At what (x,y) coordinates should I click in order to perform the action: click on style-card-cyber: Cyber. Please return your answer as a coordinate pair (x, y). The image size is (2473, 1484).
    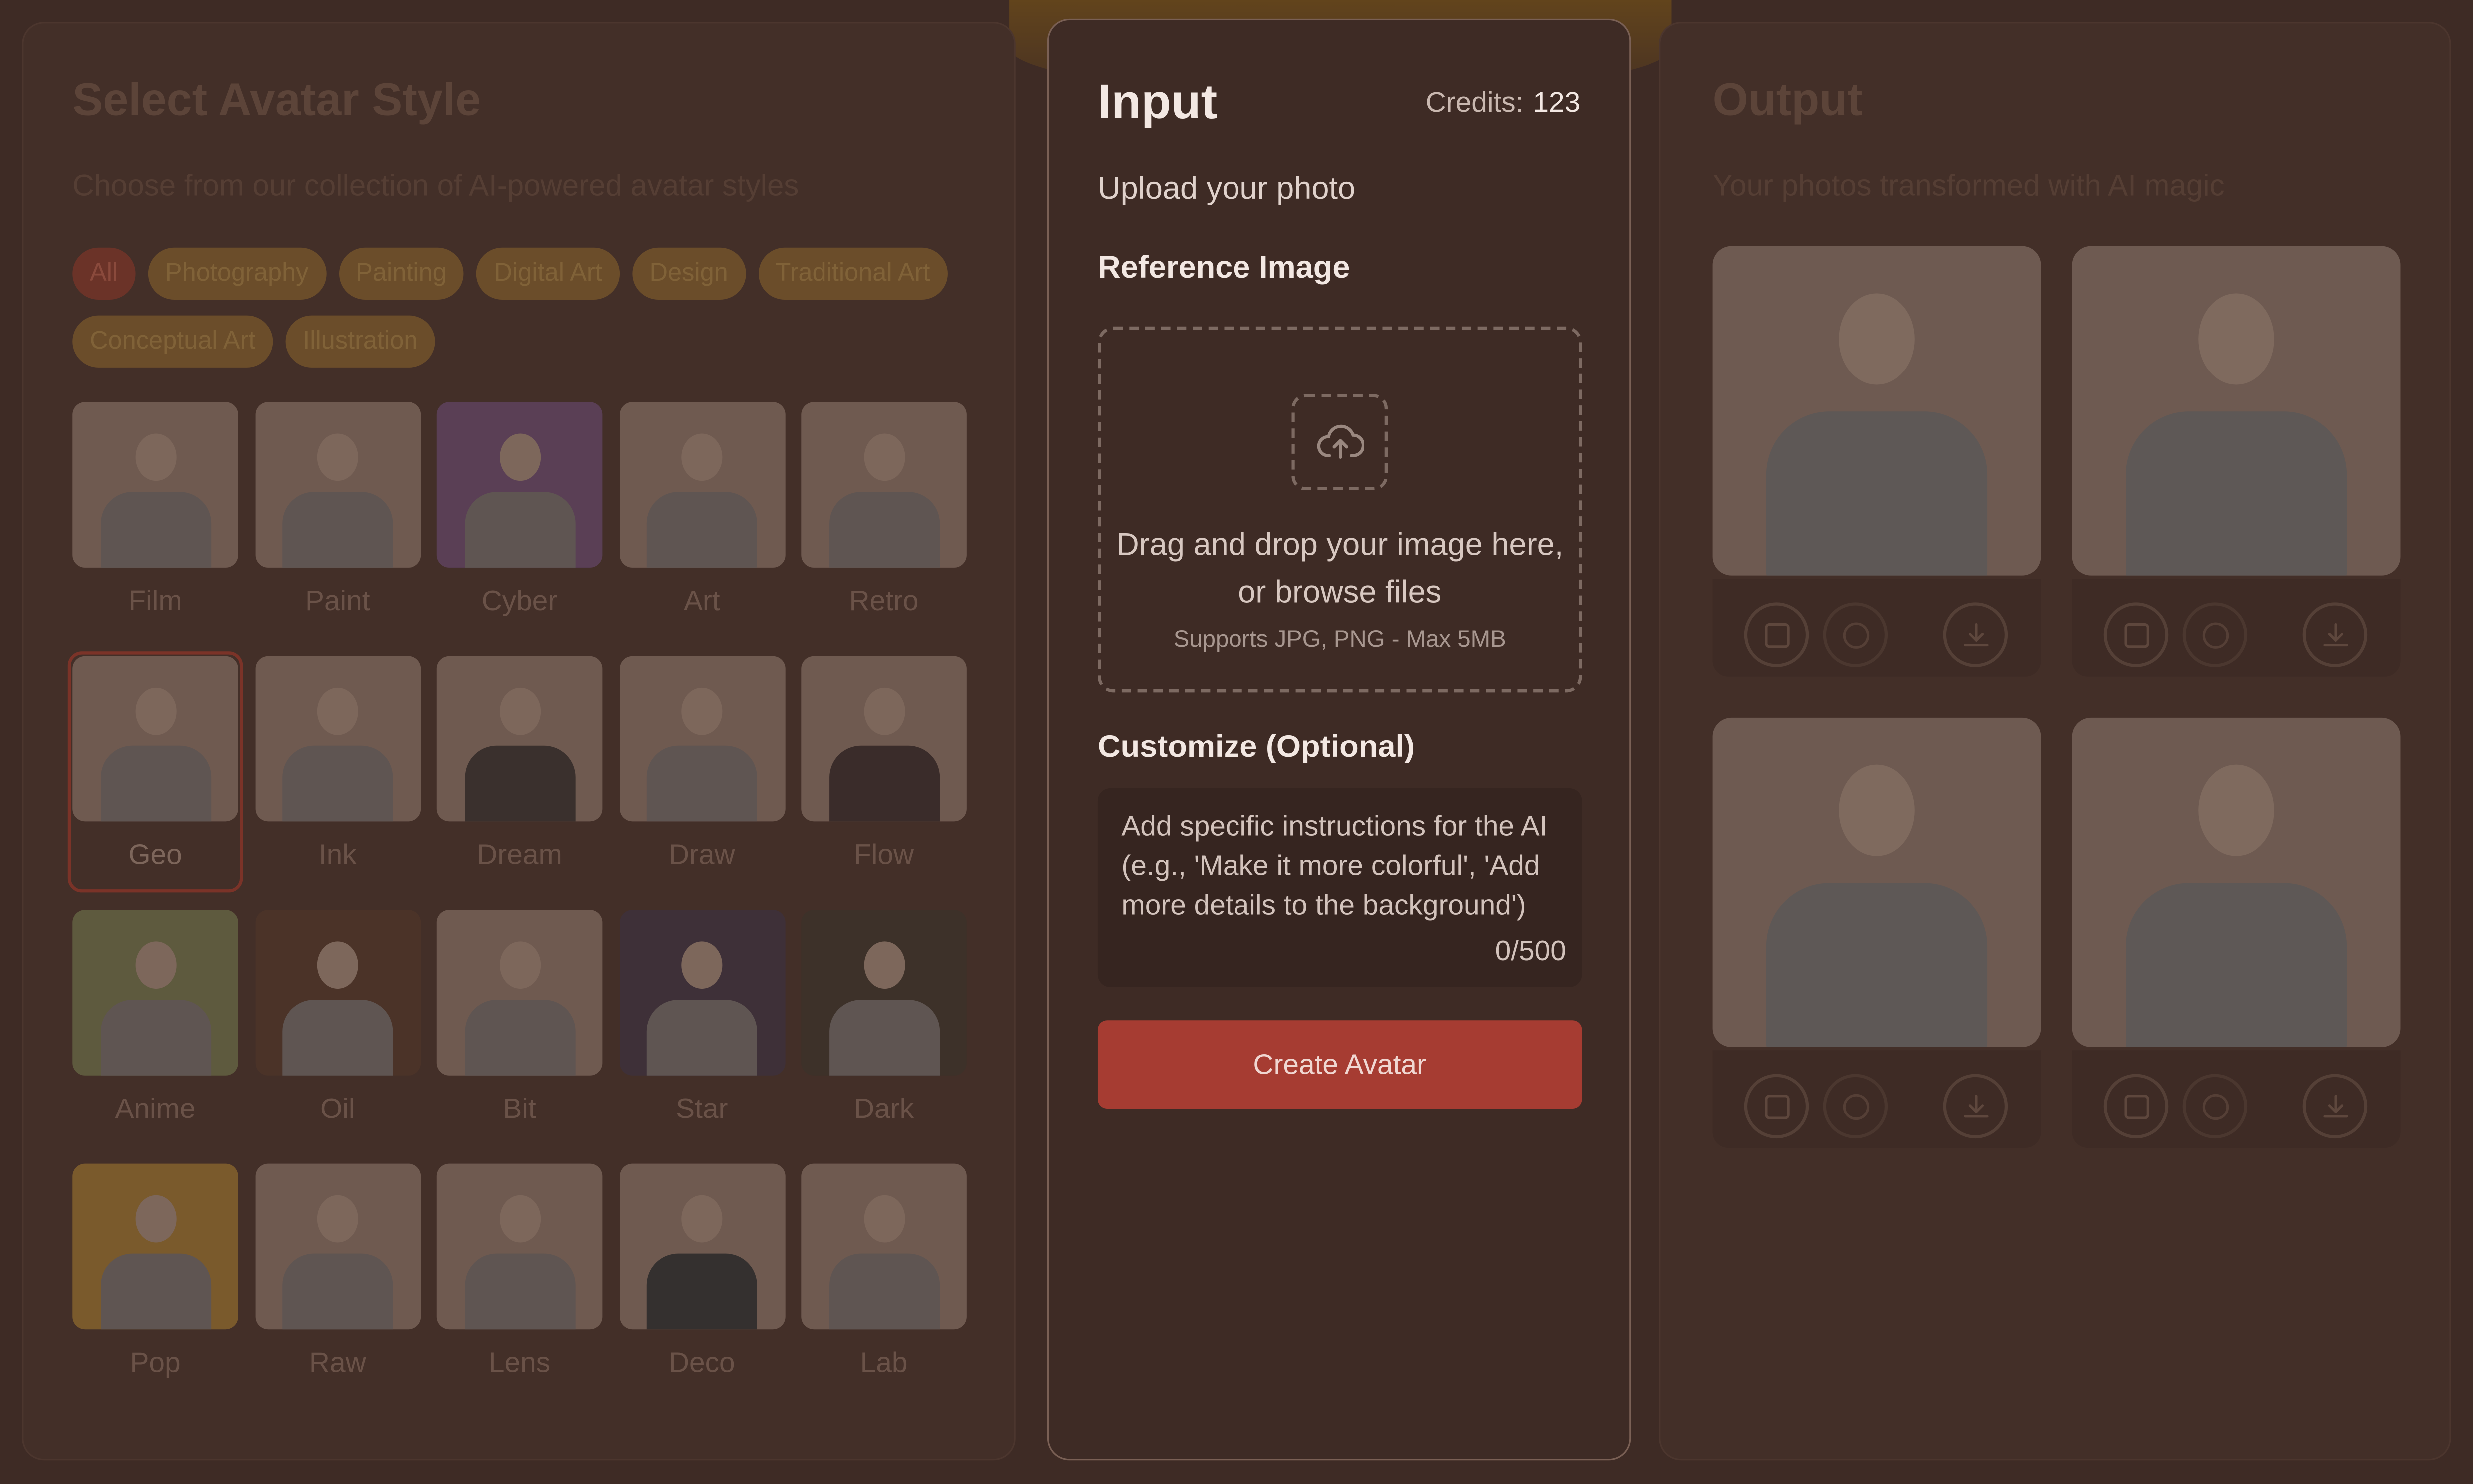
    Looking at the image, I should click on (519, 510).